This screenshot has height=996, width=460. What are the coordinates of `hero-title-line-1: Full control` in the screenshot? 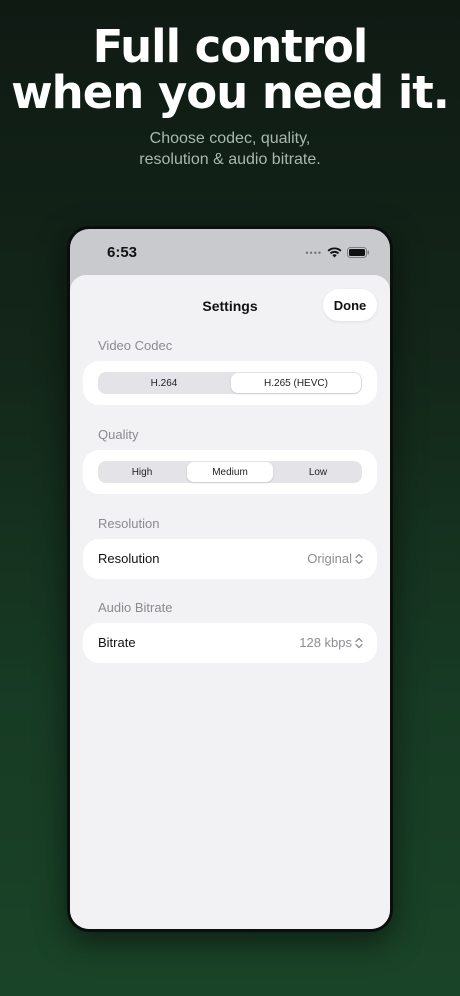 It's located at (230, 46).